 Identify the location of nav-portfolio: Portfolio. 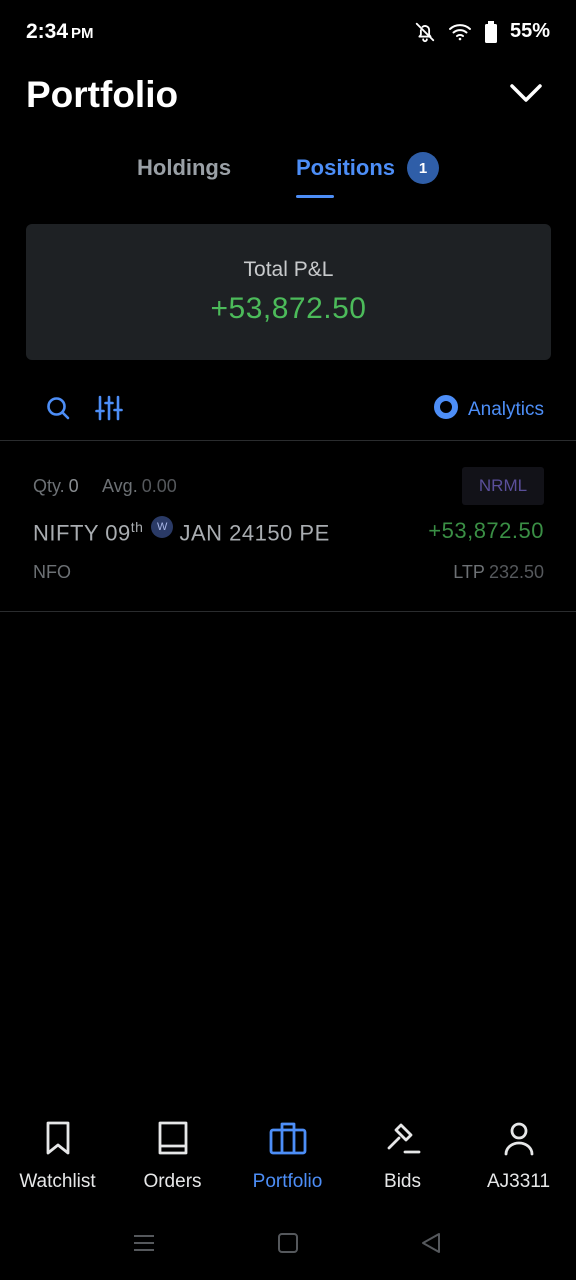
(287, 1156).